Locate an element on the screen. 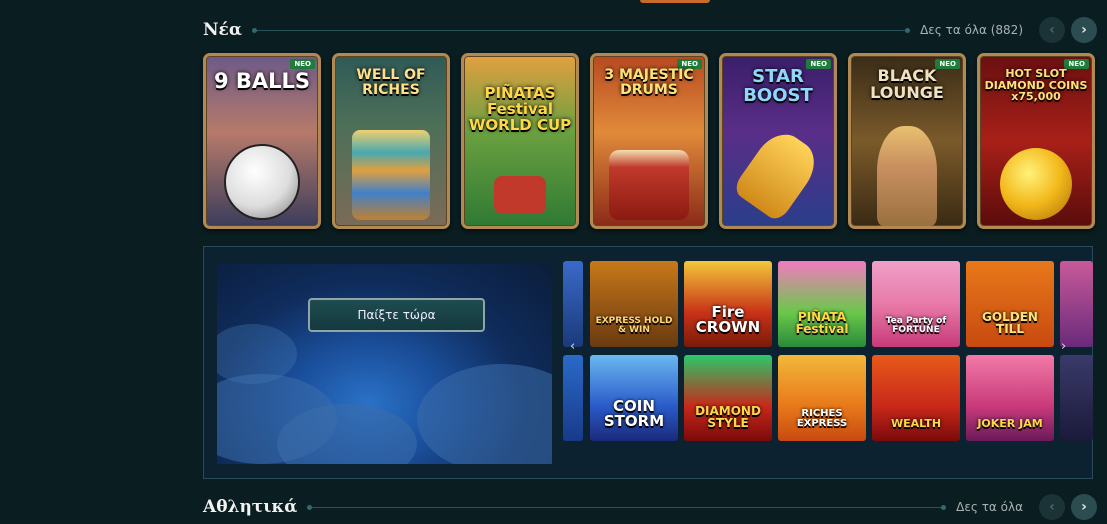 Image resolution: width=1107 pixels, height=524 pixels. rocket-image is located at coordinates (778, 174).